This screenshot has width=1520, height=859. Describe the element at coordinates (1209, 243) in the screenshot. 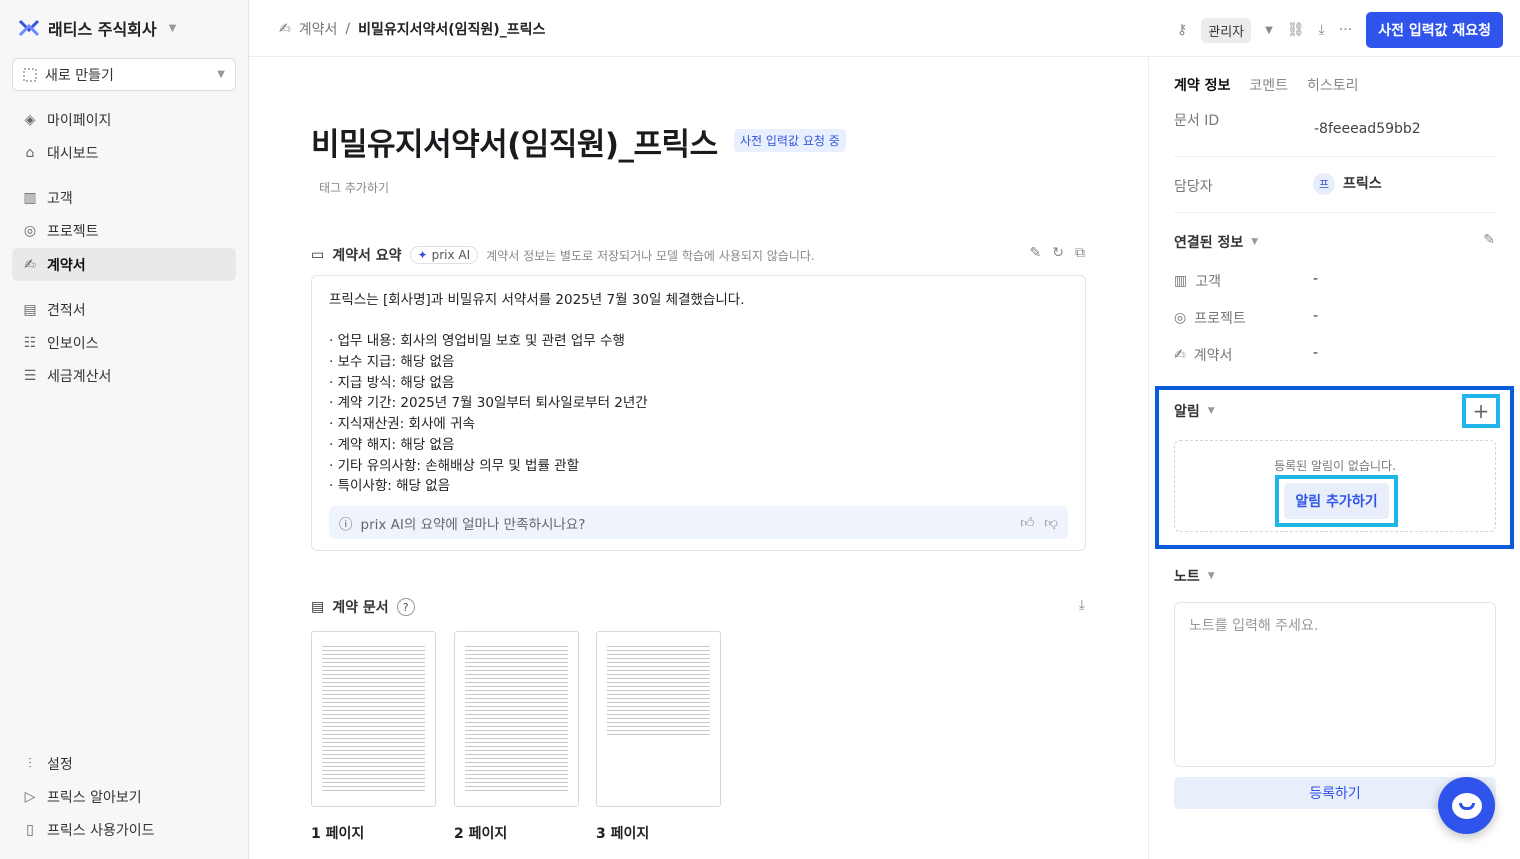

I see `linked-info-heading: 연결된 정보` at that location.